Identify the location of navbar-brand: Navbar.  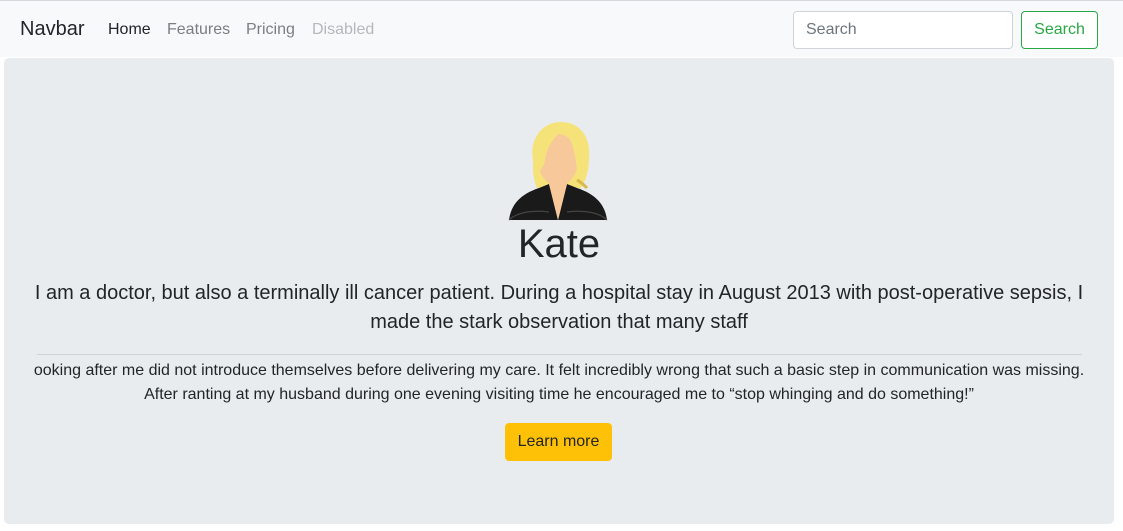
(52, 29).